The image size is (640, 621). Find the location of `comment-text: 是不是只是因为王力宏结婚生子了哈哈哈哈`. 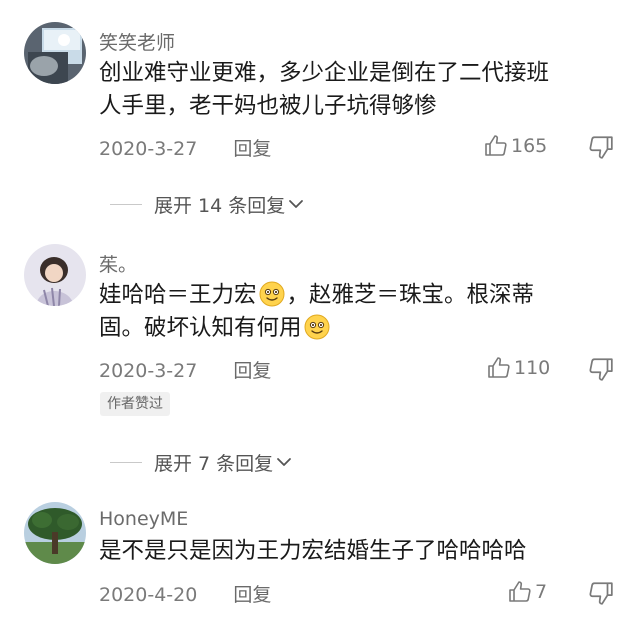

comment-text: 是不是只是因为王力宏结婚生子了哈哈哈哈 is located at coordinates (349, 551).